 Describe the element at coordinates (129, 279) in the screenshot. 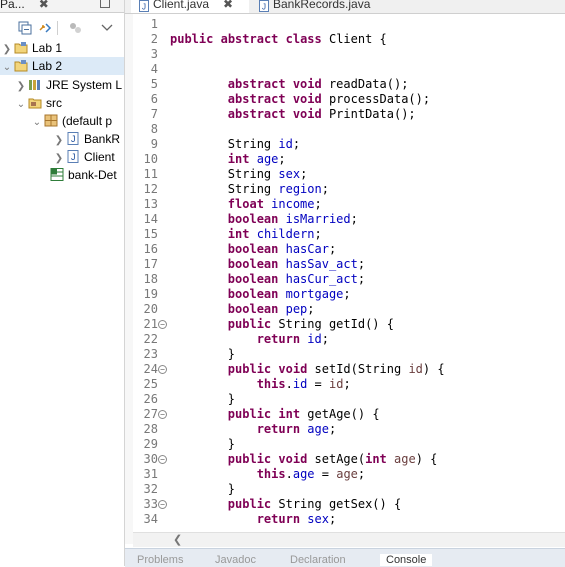

I see `editor-ruler` at that location.